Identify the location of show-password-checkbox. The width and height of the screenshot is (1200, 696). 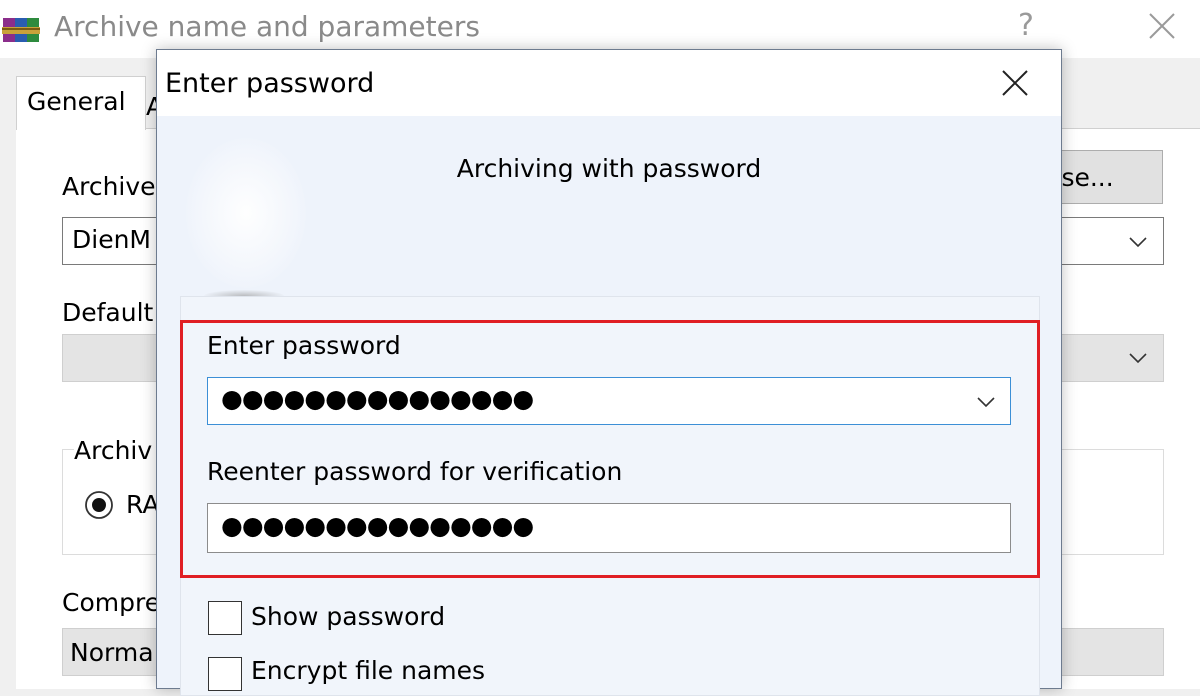
(225, 618).